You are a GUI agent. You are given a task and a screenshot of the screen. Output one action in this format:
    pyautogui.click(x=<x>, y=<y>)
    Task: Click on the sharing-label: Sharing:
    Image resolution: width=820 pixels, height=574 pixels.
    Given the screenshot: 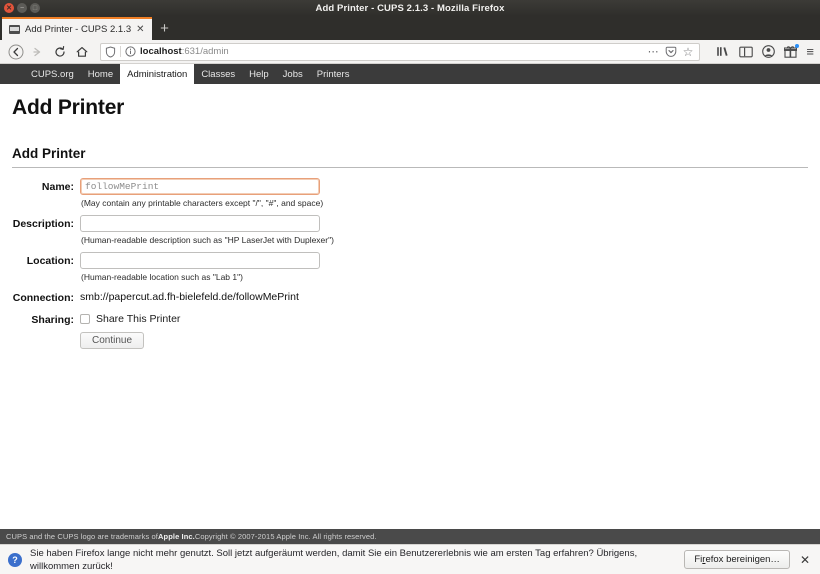 What is the action you would take?
    pyautogui.click(x=52, y=320)
    